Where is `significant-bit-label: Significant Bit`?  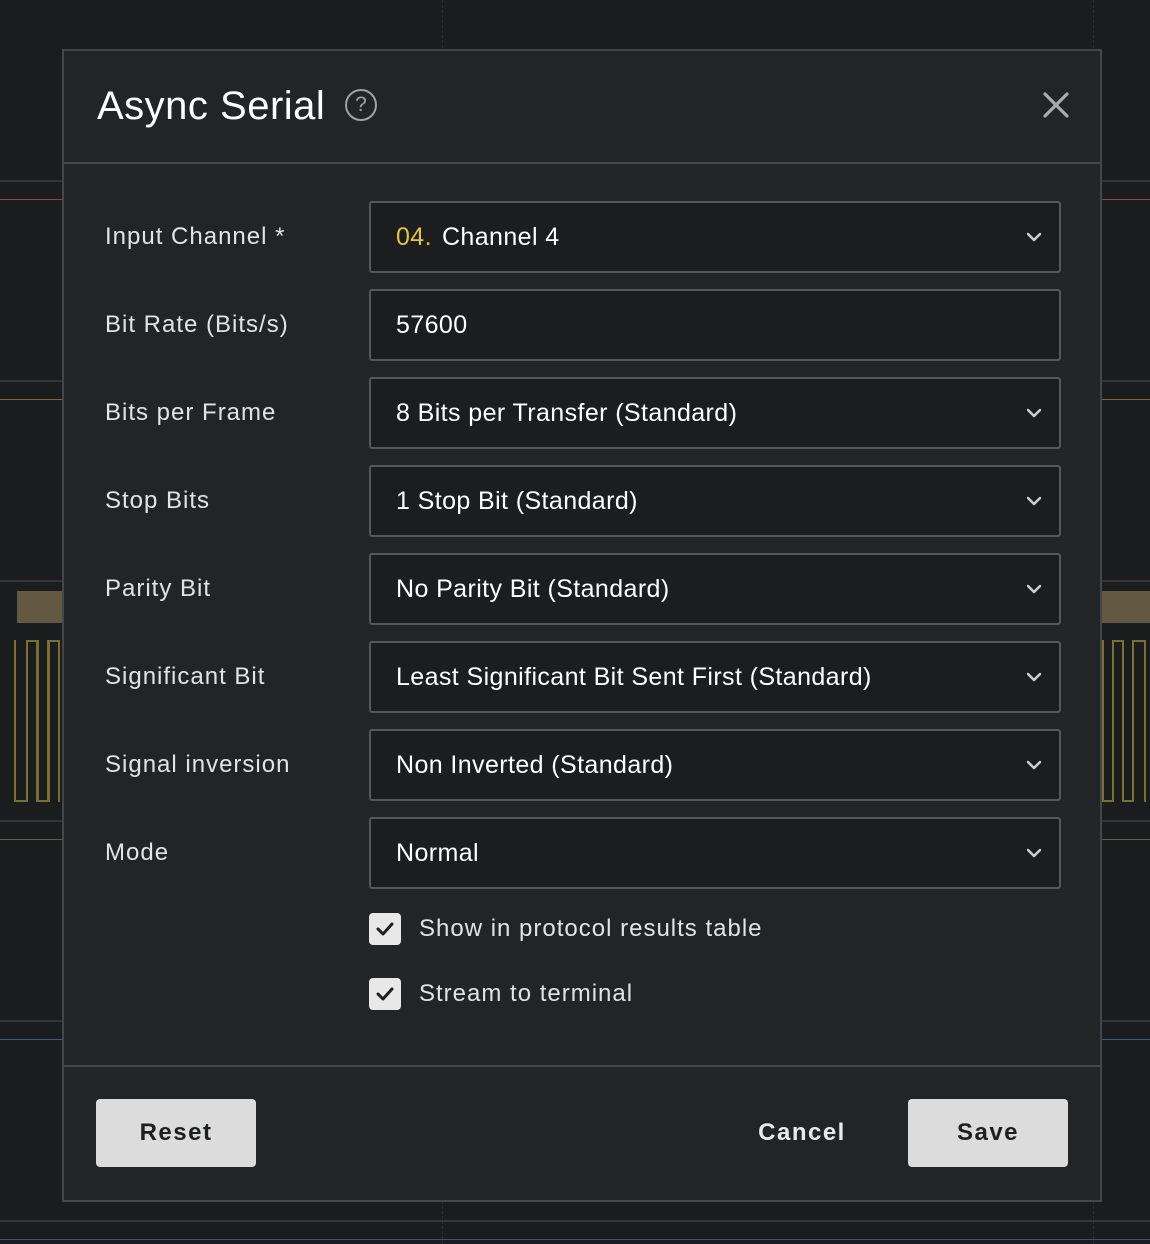
significant-bit-label: Significant Bit is located at coordinates (185, 676).